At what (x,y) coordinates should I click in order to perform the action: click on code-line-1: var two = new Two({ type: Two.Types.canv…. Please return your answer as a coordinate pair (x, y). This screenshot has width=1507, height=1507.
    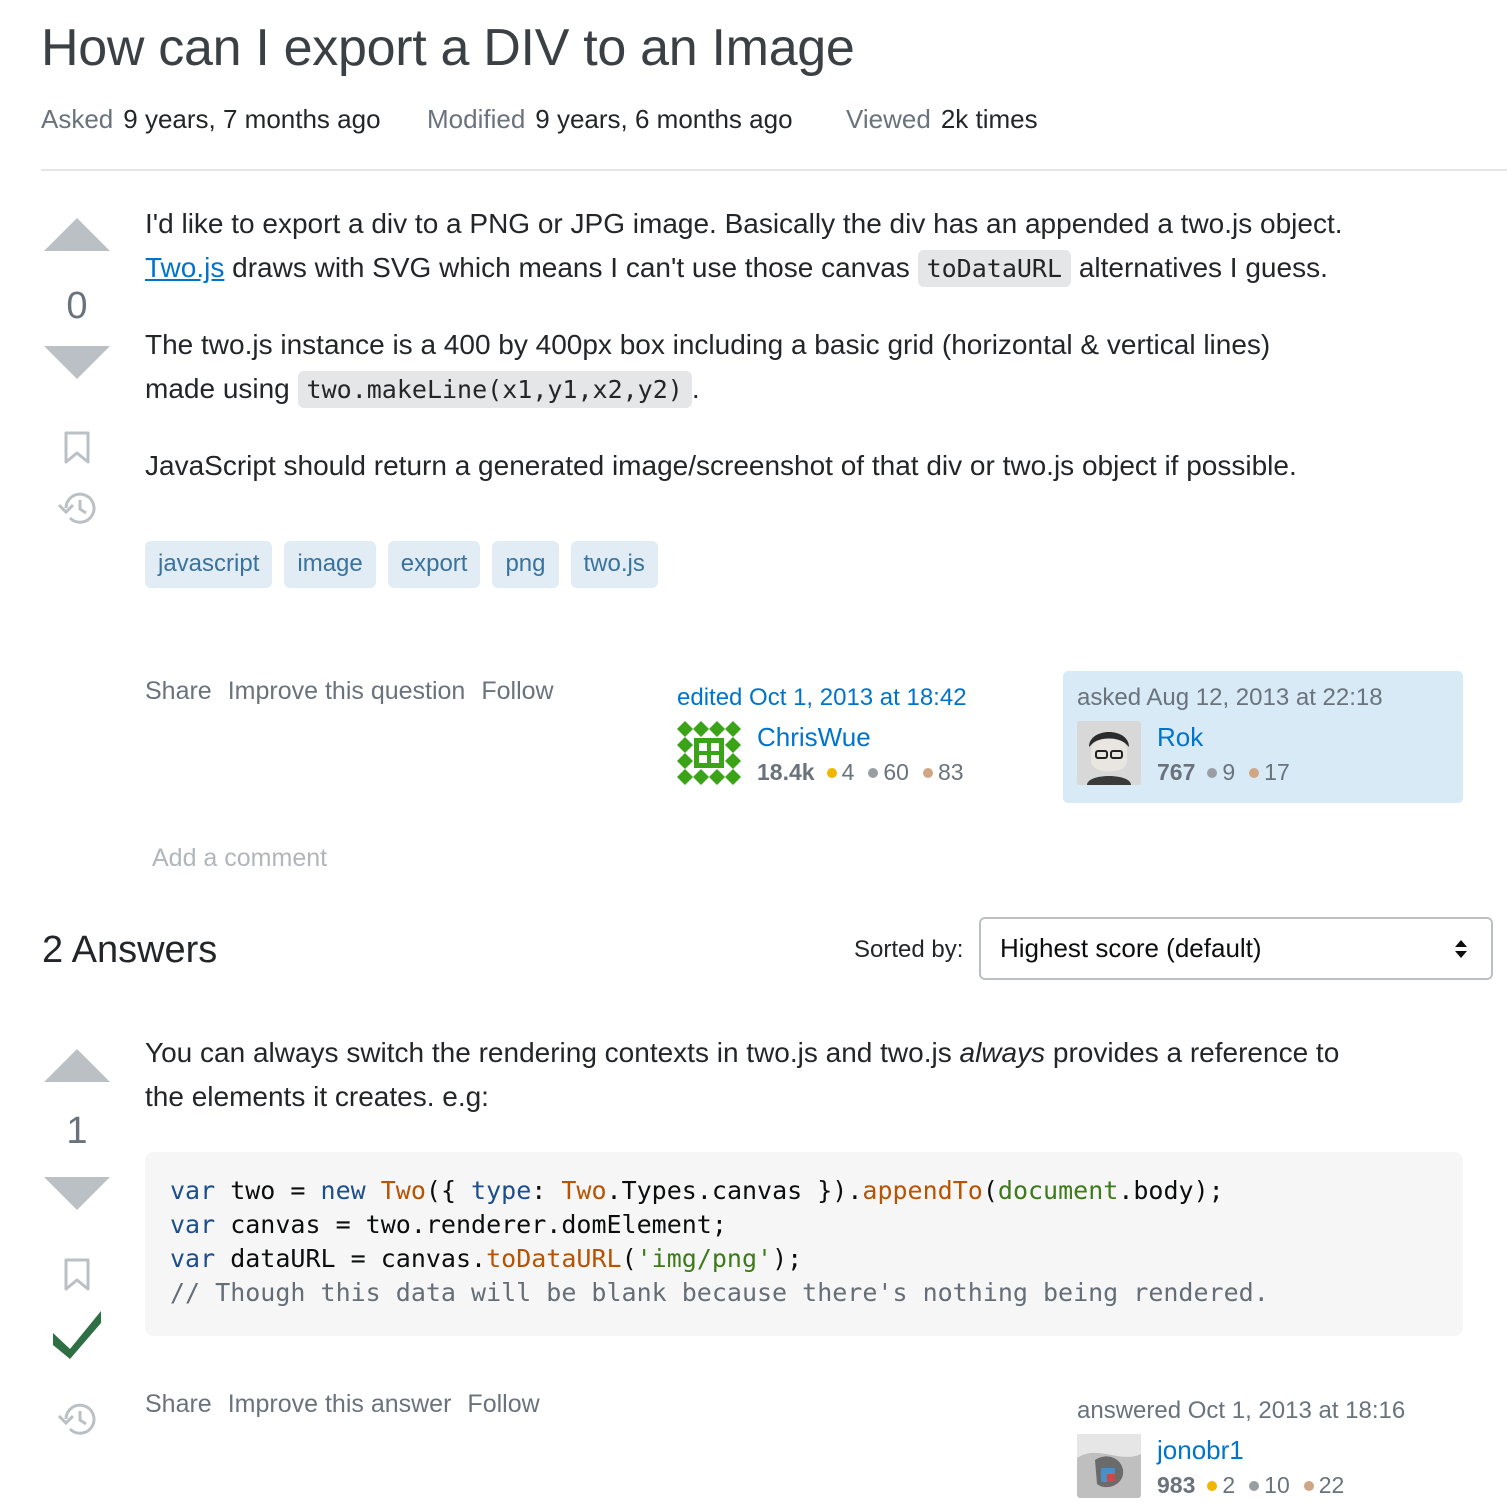
    Looking at the image, I should click on (697, 1190).